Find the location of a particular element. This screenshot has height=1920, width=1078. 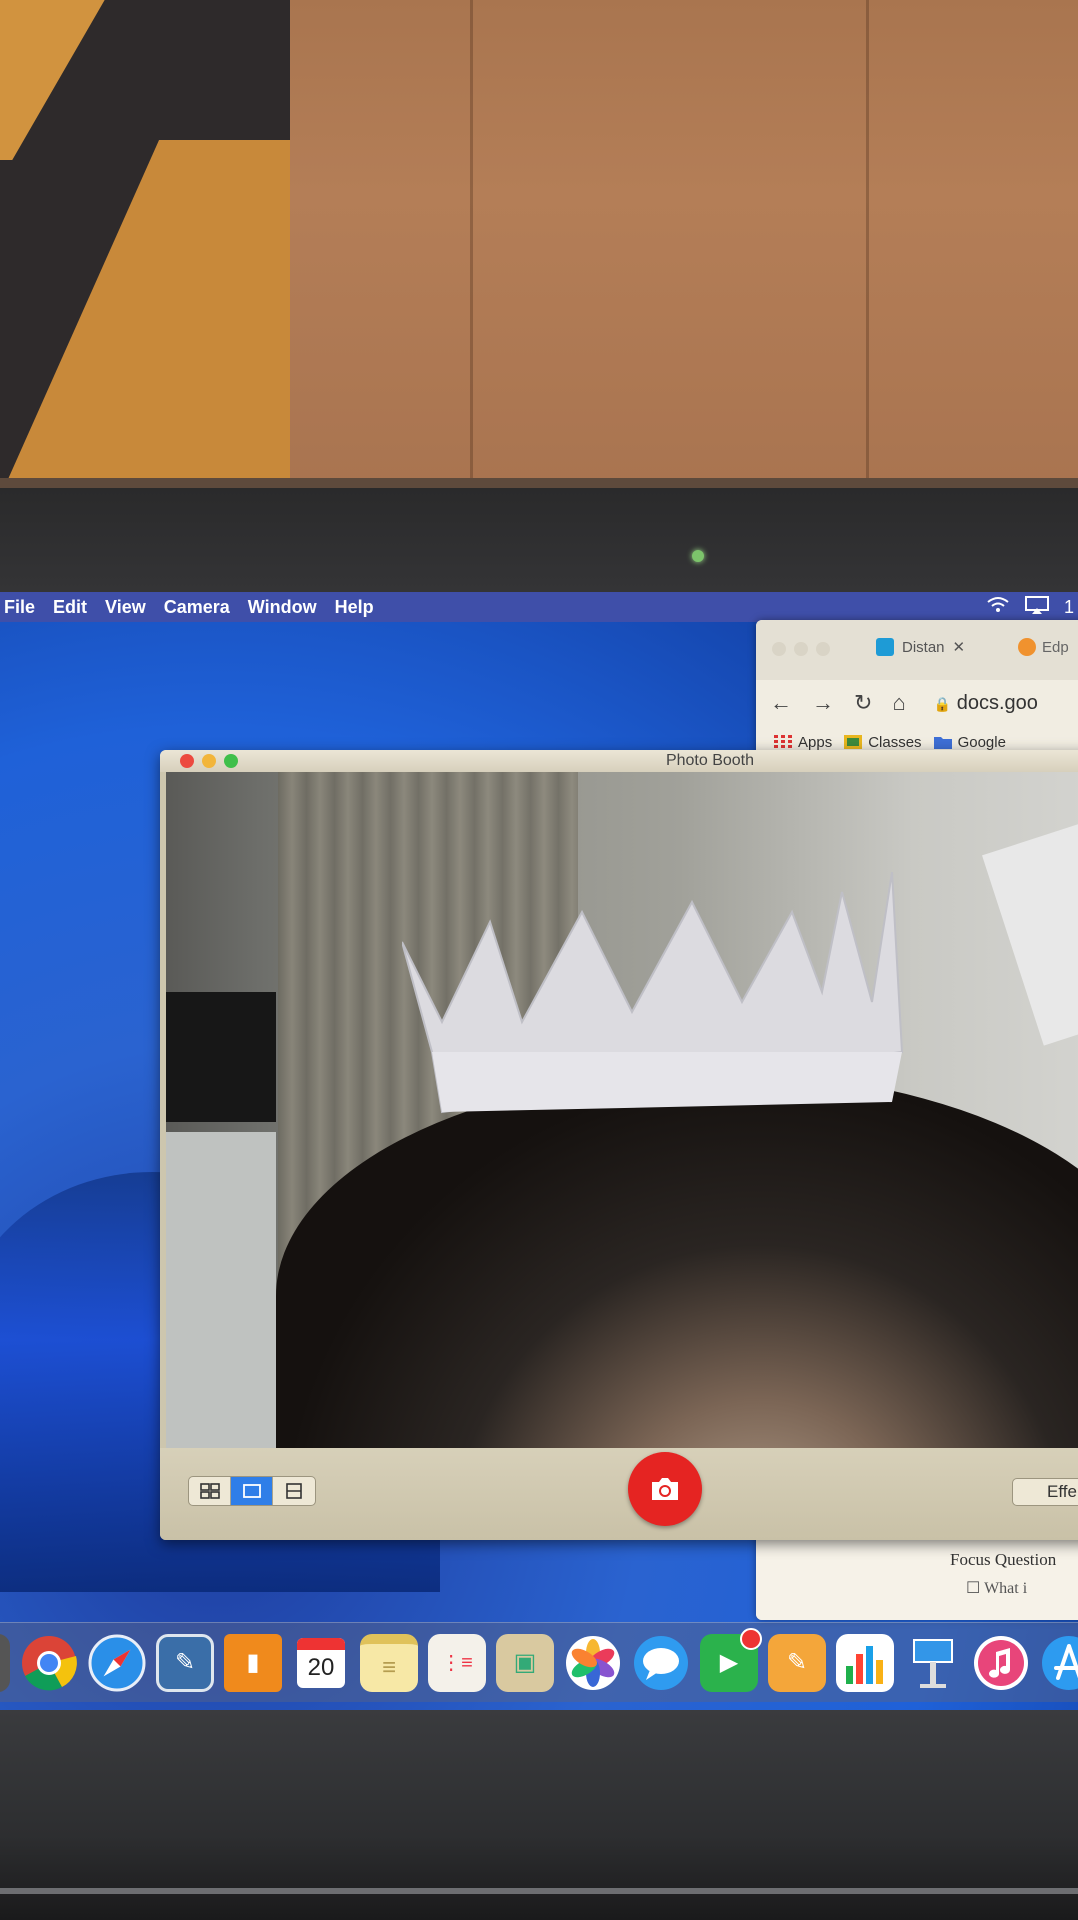

view-mode-selector is located at coordinates (252, 1491).